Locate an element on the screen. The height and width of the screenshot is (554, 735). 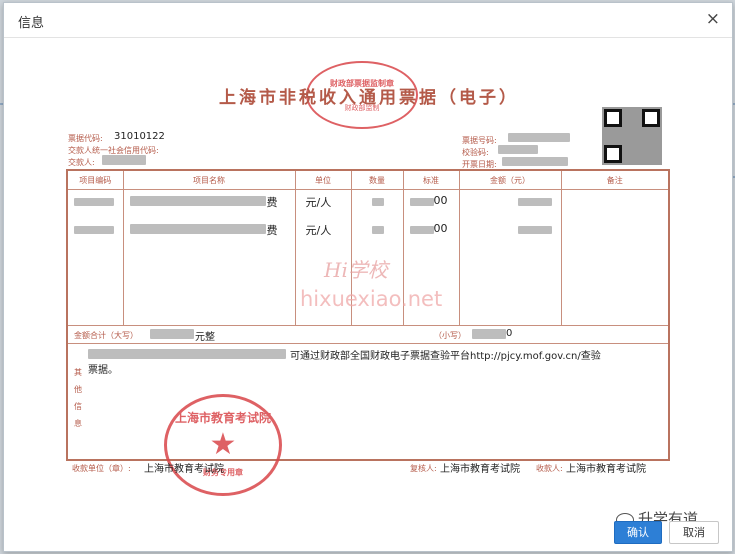
side-label-char: 他 is located at coordinates (78, 389).